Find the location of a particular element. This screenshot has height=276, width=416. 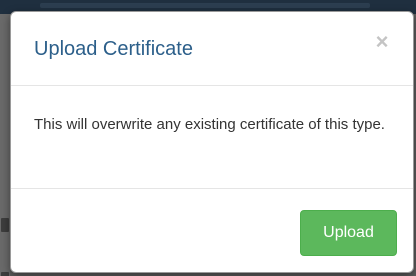

background-page-edge is located at coordinates (5, 145).